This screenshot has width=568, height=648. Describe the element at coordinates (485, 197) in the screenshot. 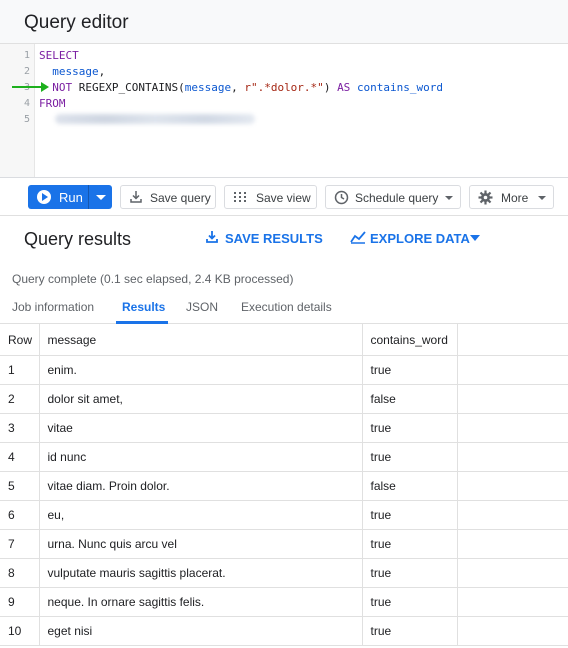

I see `gear-icon` at that location.